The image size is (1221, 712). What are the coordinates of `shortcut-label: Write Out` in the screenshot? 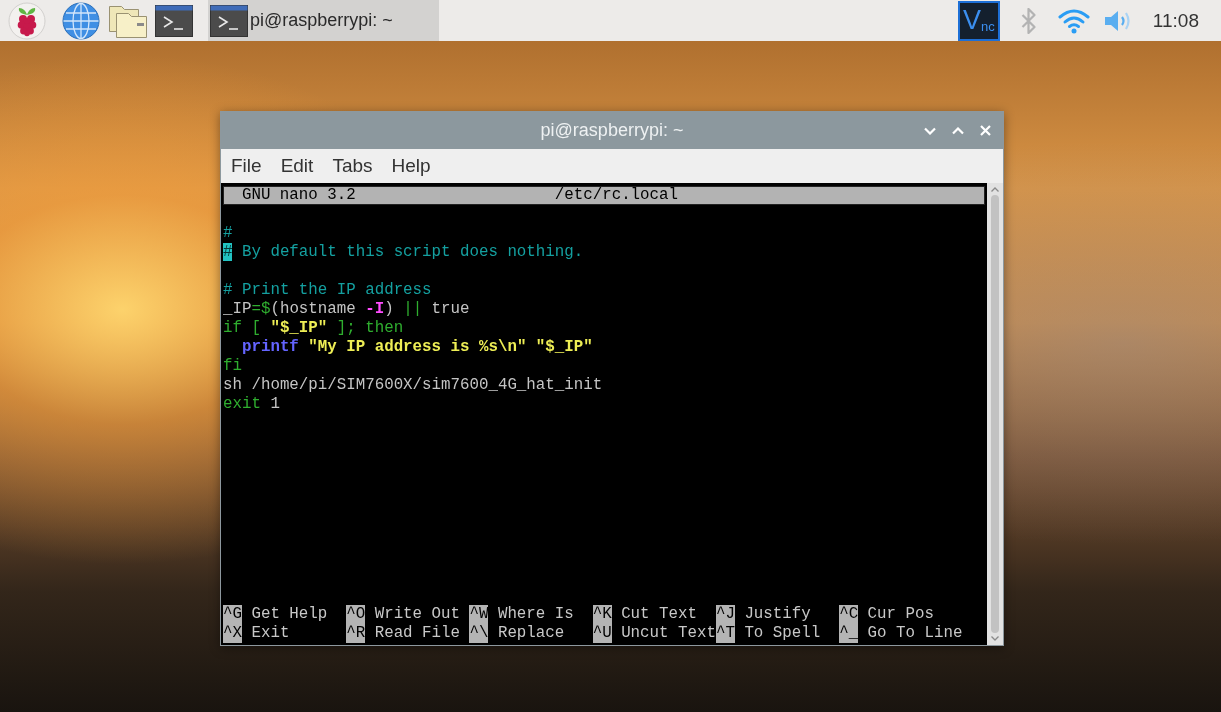 It's located at (417, 614).